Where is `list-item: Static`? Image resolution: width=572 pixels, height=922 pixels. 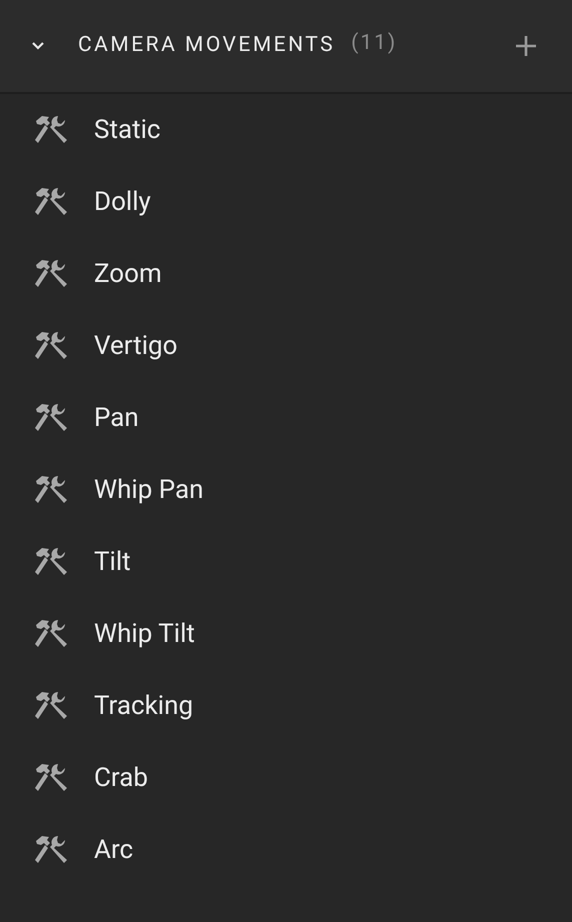 list-item: Static is located at coordinates (127, 130).